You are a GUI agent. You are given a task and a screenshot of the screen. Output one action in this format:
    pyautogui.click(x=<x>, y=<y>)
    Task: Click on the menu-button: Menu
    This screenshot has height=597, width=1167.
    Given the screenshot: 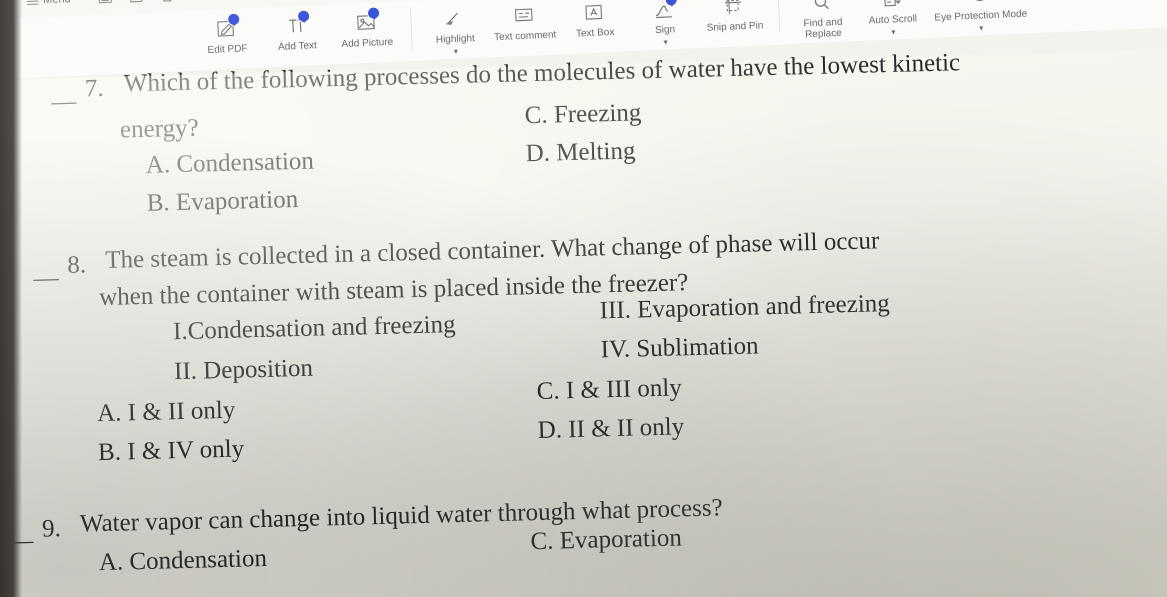 What is the action you would take?
    pyautogui.click(x=49, y=3)
    